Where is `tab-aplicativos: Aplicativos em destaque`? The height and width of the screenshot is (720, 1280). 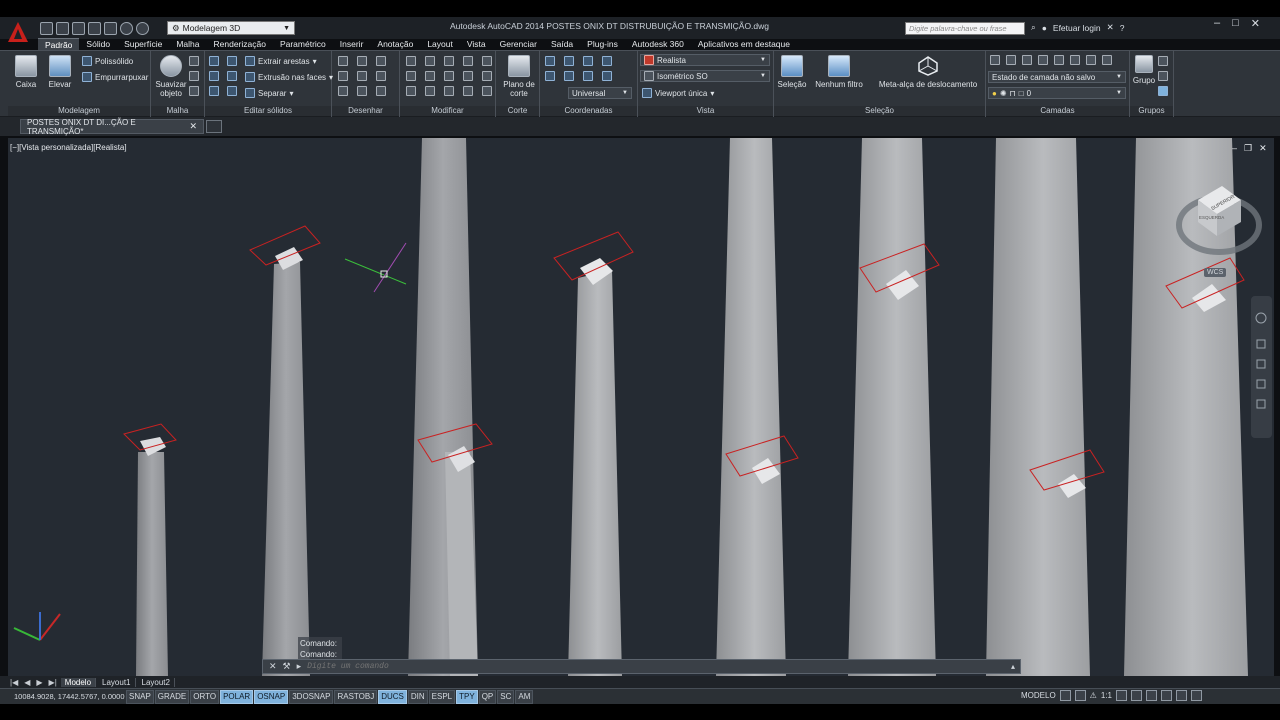
tab-aplicativos: Aplicativos em destaque is located at coordinates (744, 44).